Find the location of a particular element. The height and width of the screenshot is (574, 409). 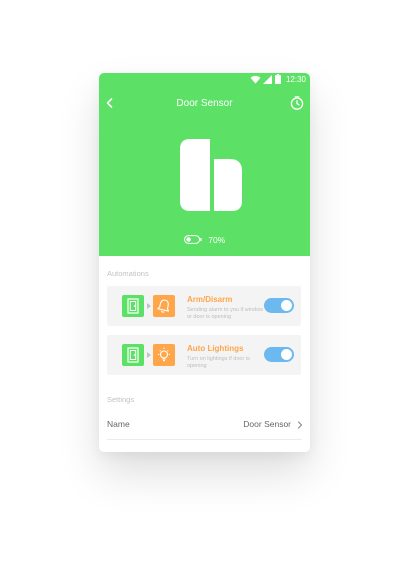

automation-title: Arm/Disarm is located at coordinates (210, 299).